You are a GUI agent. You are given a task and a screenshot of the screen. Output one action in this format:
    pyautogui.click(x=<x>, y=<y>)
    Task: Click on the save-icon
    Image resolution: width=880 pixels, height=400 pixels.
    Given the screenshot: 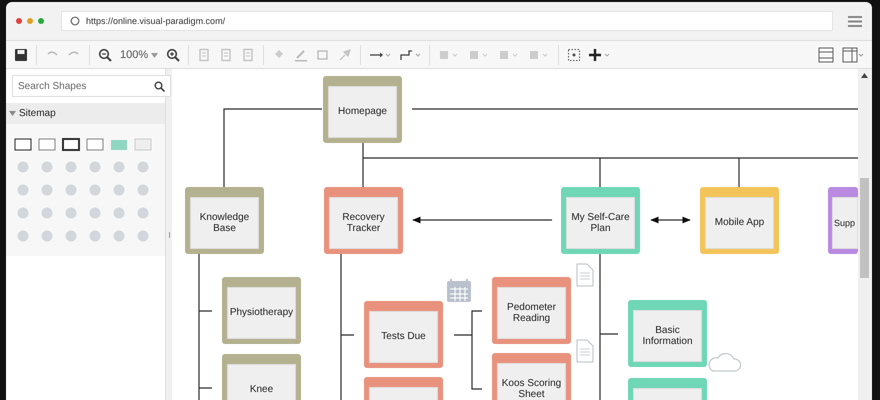 What is the action you would take?
    pyautogui.click(x=21, y=55)
    